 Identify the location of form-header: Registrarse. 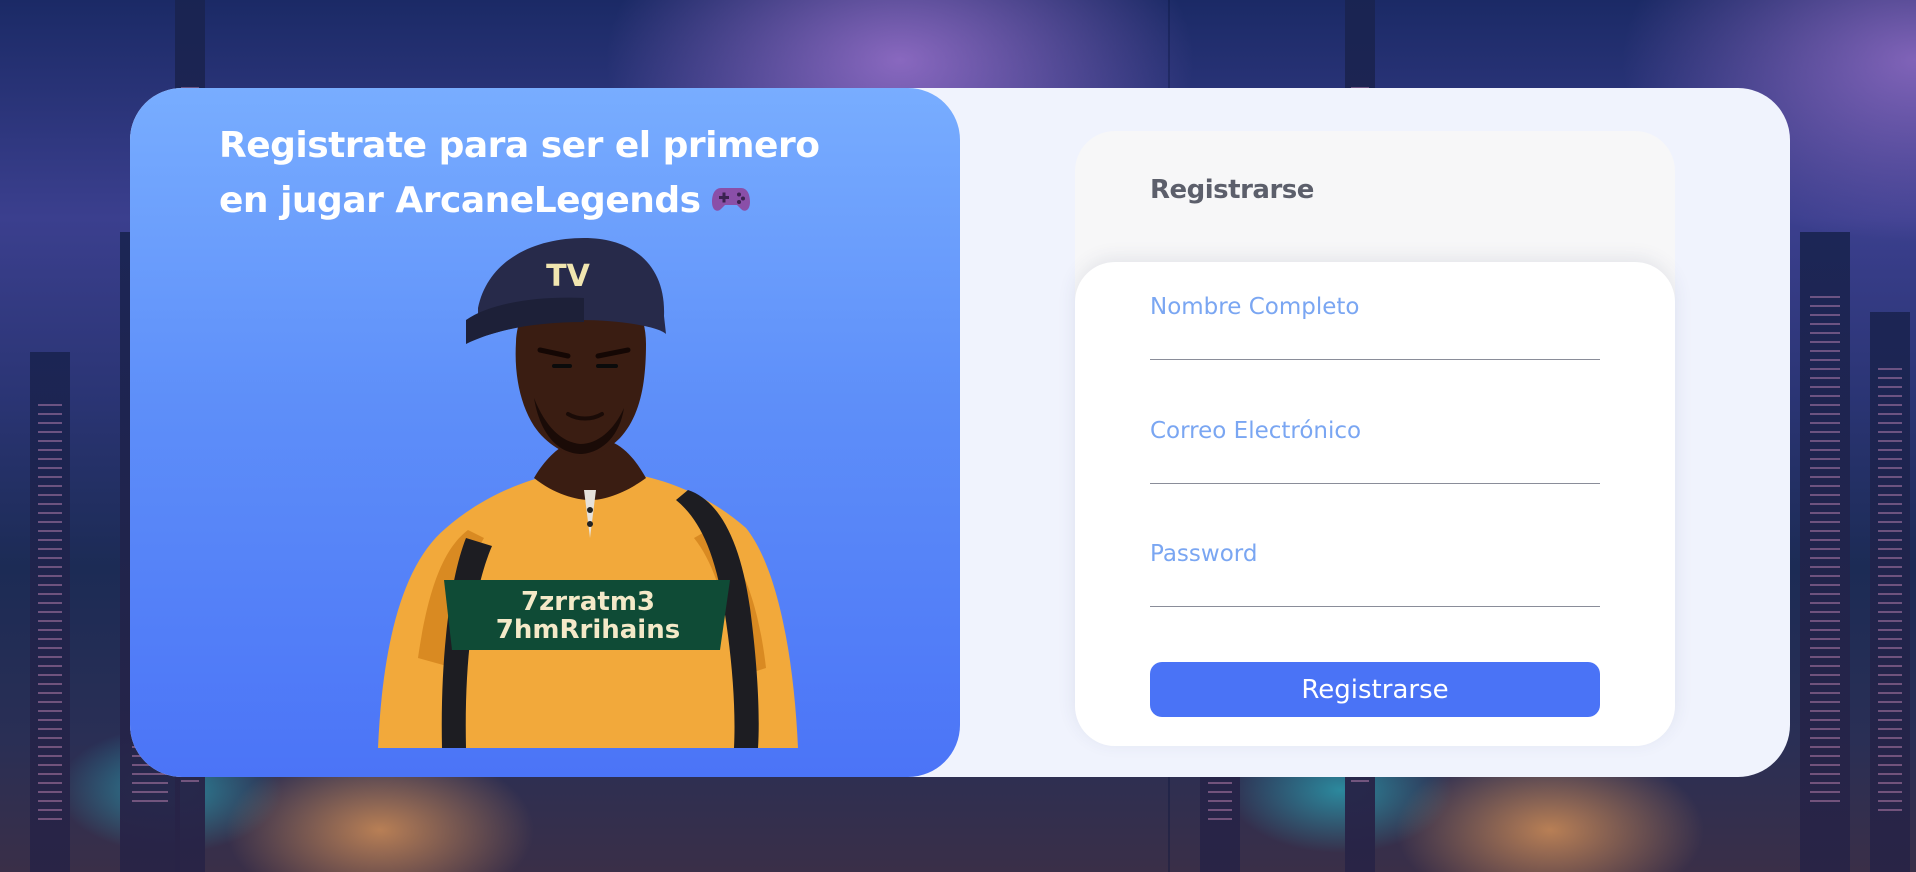
(1232, 190).